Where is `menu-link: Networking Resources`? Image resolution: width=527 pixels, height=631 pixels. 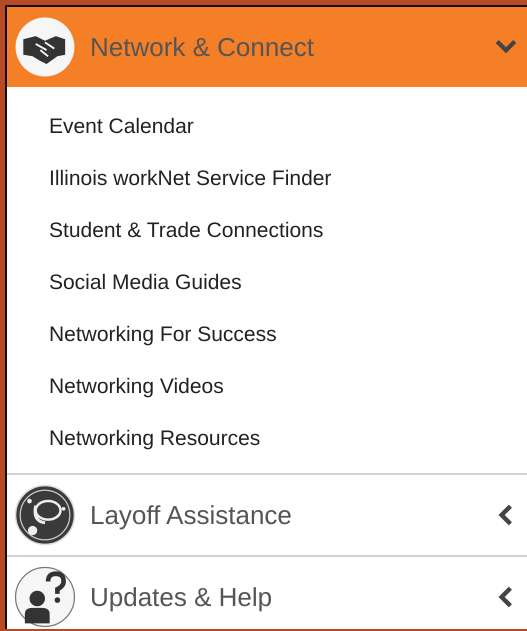 menu-link: Networking Resources is located at coordinates (154, 439).